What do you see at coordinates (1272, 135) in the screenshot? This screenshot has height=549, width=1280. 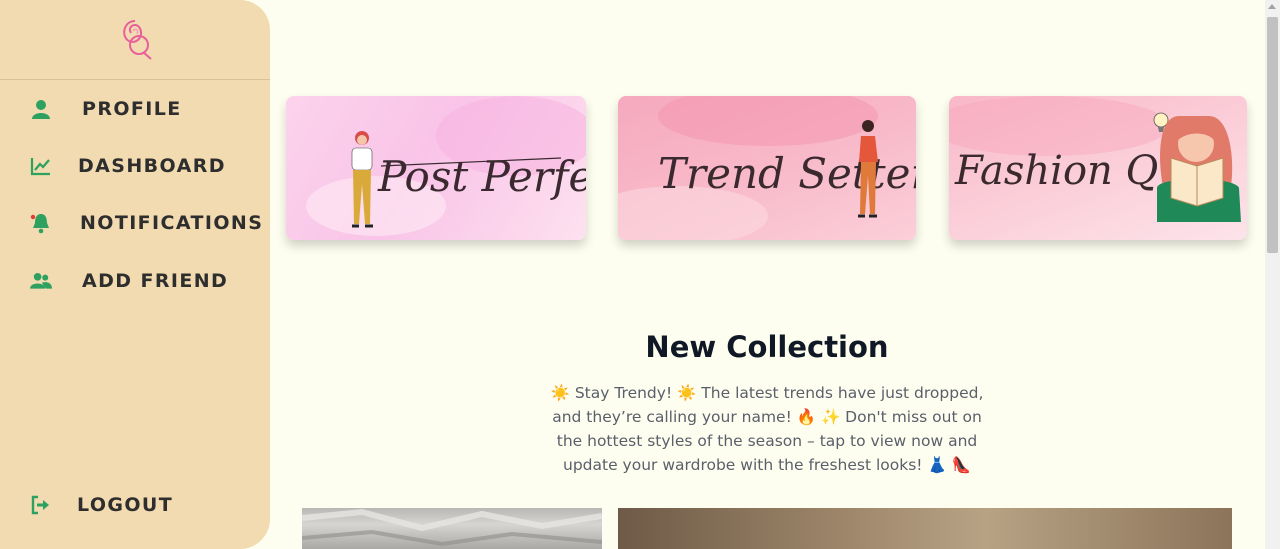 I see `scrollbar-thumb` at bounding box center [1272, 135].